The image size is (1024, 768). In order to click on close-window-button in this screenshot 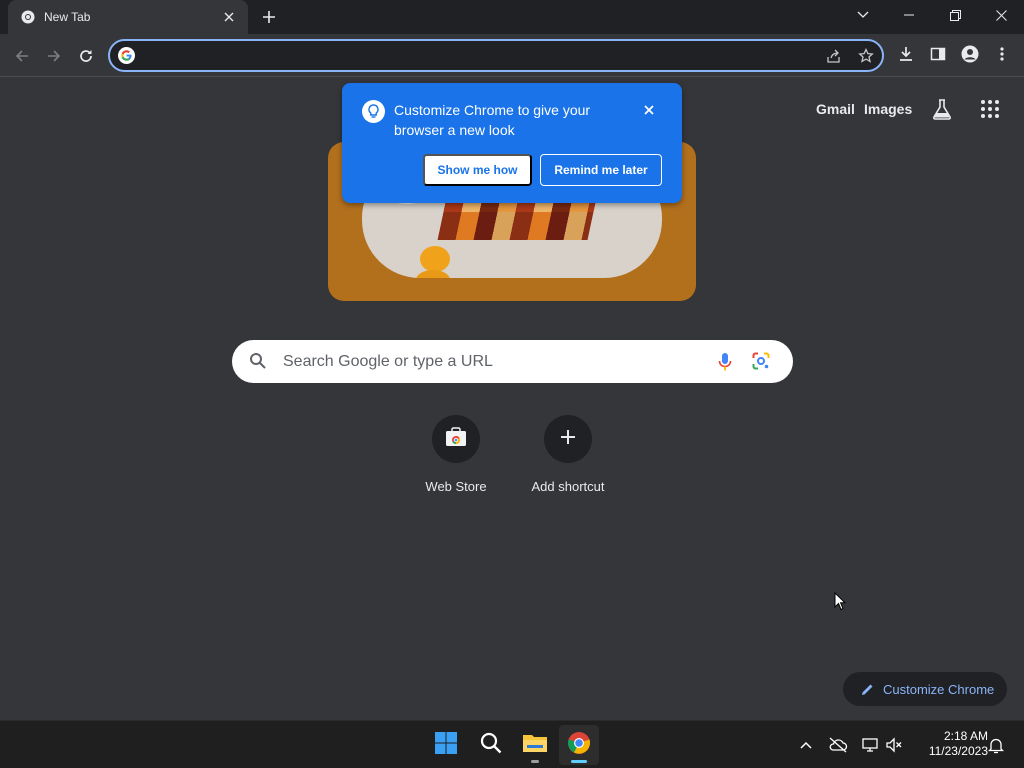, I will do `click(1001, 15)`.